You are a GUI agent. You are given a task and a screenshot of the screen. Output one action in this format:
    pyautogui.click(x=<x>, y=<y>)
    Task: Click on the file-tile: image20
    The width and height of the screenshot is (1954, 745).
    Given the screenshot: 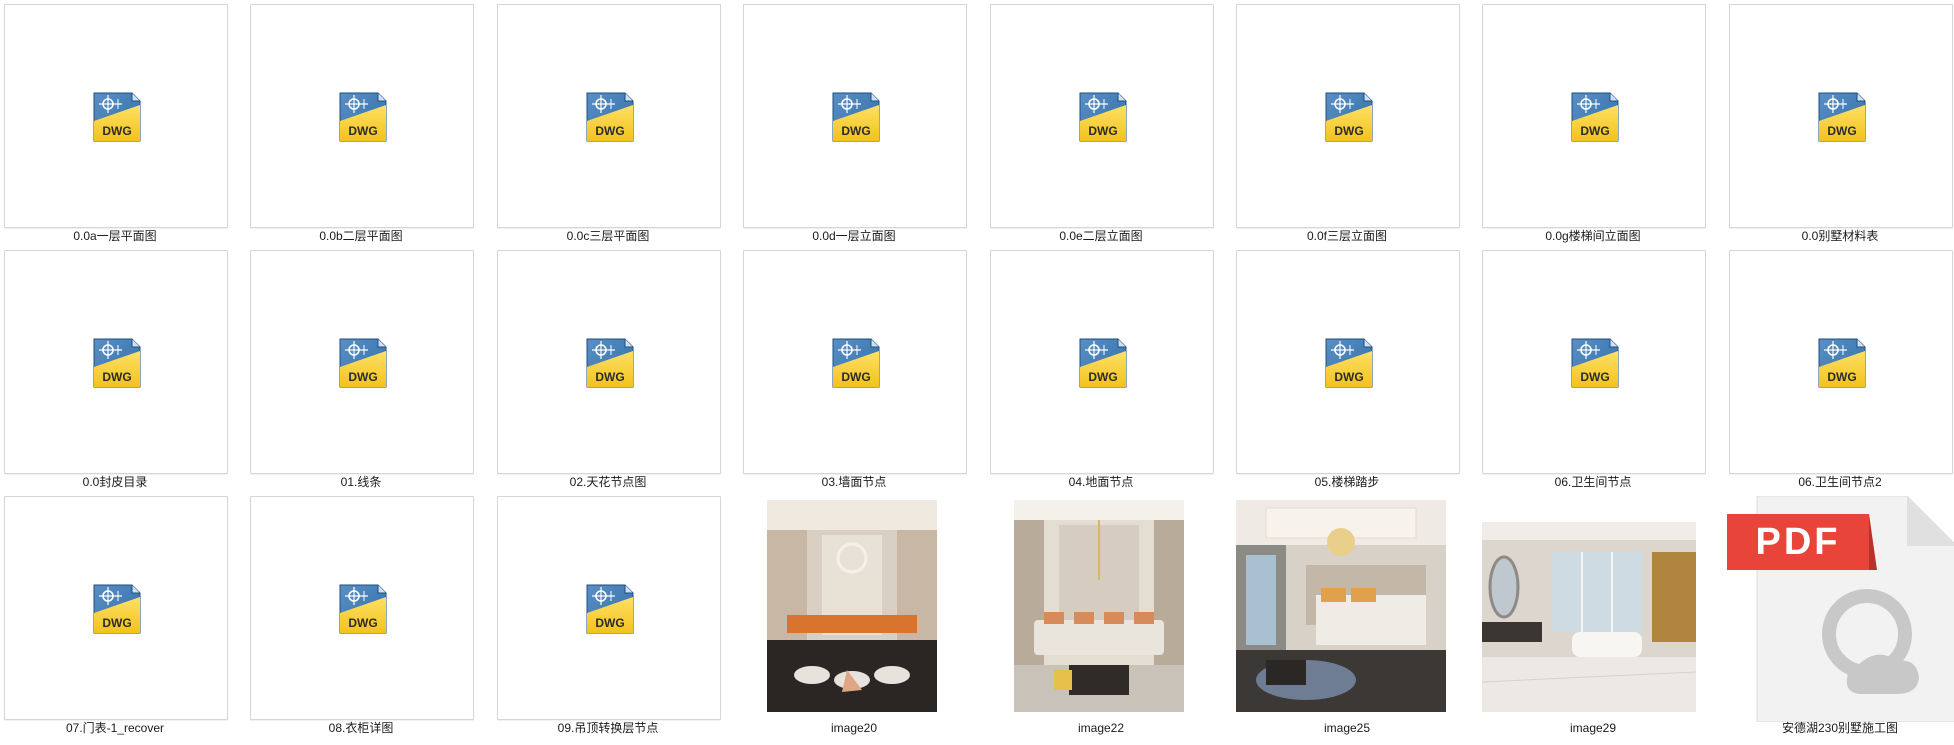 What is the action you would take?
    pyautogui.click(x=862, y=615)
    